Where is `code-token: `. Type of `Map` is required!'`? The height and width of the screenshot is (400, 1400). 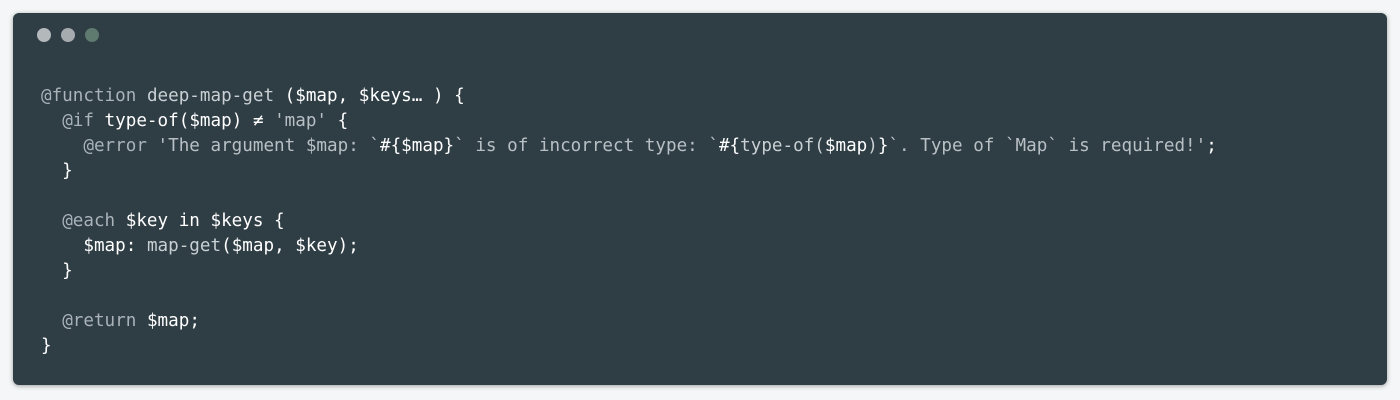
code-token: `. Type of `Map` is required!' is located at coordinates (1047, 146).